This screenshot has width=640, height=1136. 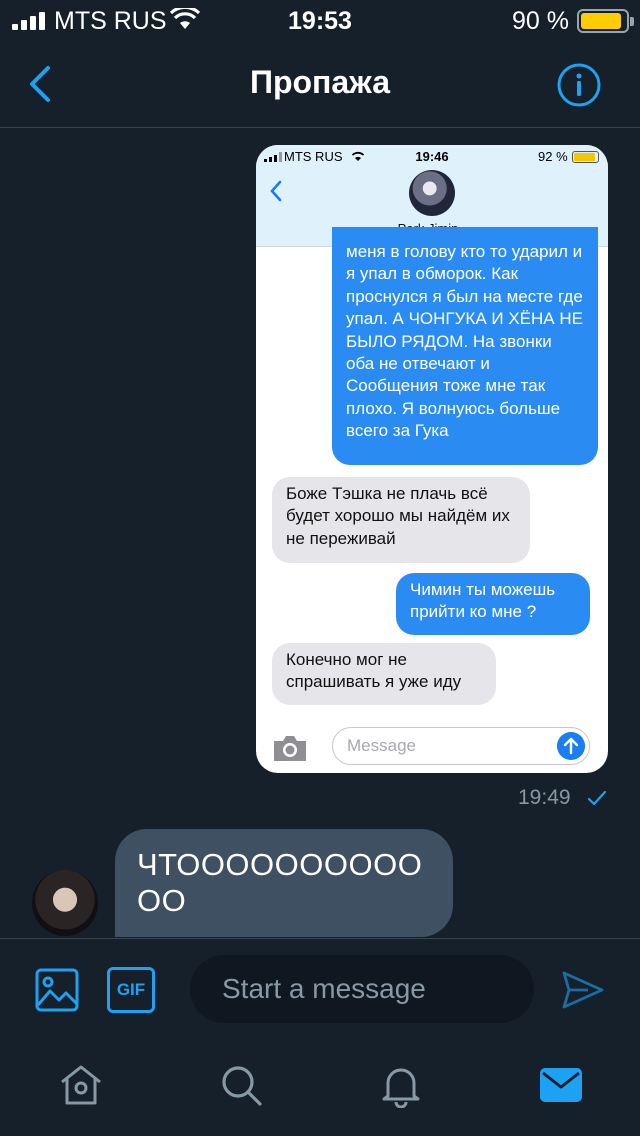 What do you see at coordinates (432, 156) in the screenshot?
I see `screenshot-status-bar: MTS RUS 19:46 92 %` at bounding box center [432, 156].